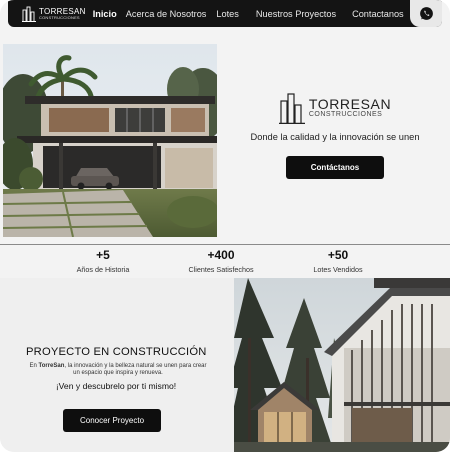 The width and height of the screenshot is (450, 452). I want to click on stat-lots-label: Lotes Vendidos, so click(338, 269).